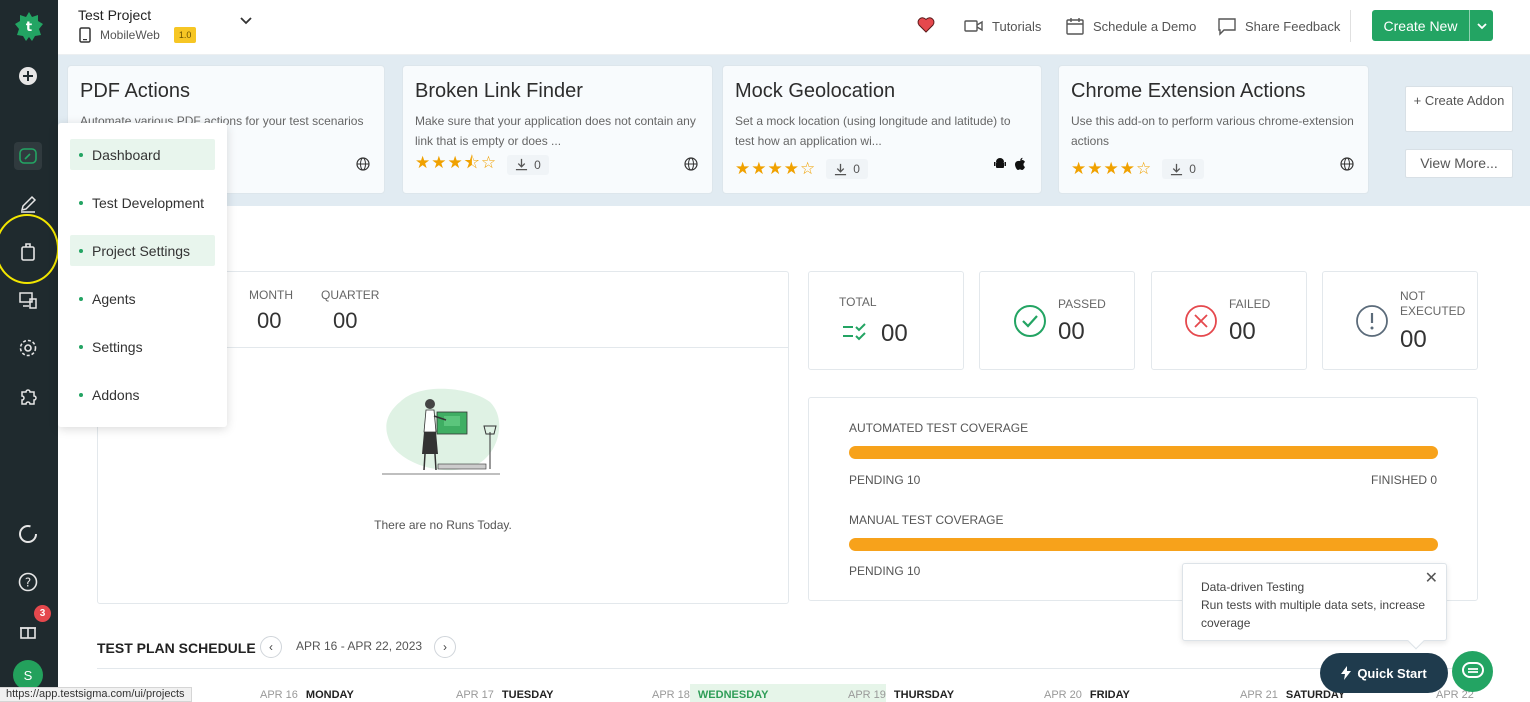 Image resolution: width=1530 pixels, height=702 pixels. I want to click on addon-meta: ★★★★☆ 0, so click(801, 169).